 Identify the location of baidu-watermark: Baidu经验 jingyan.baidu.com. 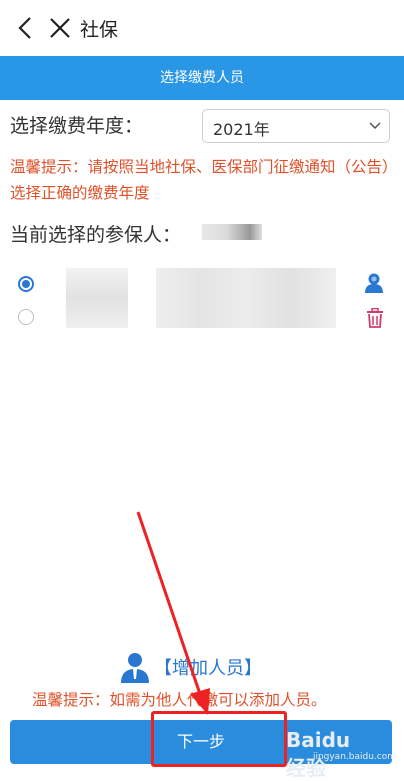
(341, 753).